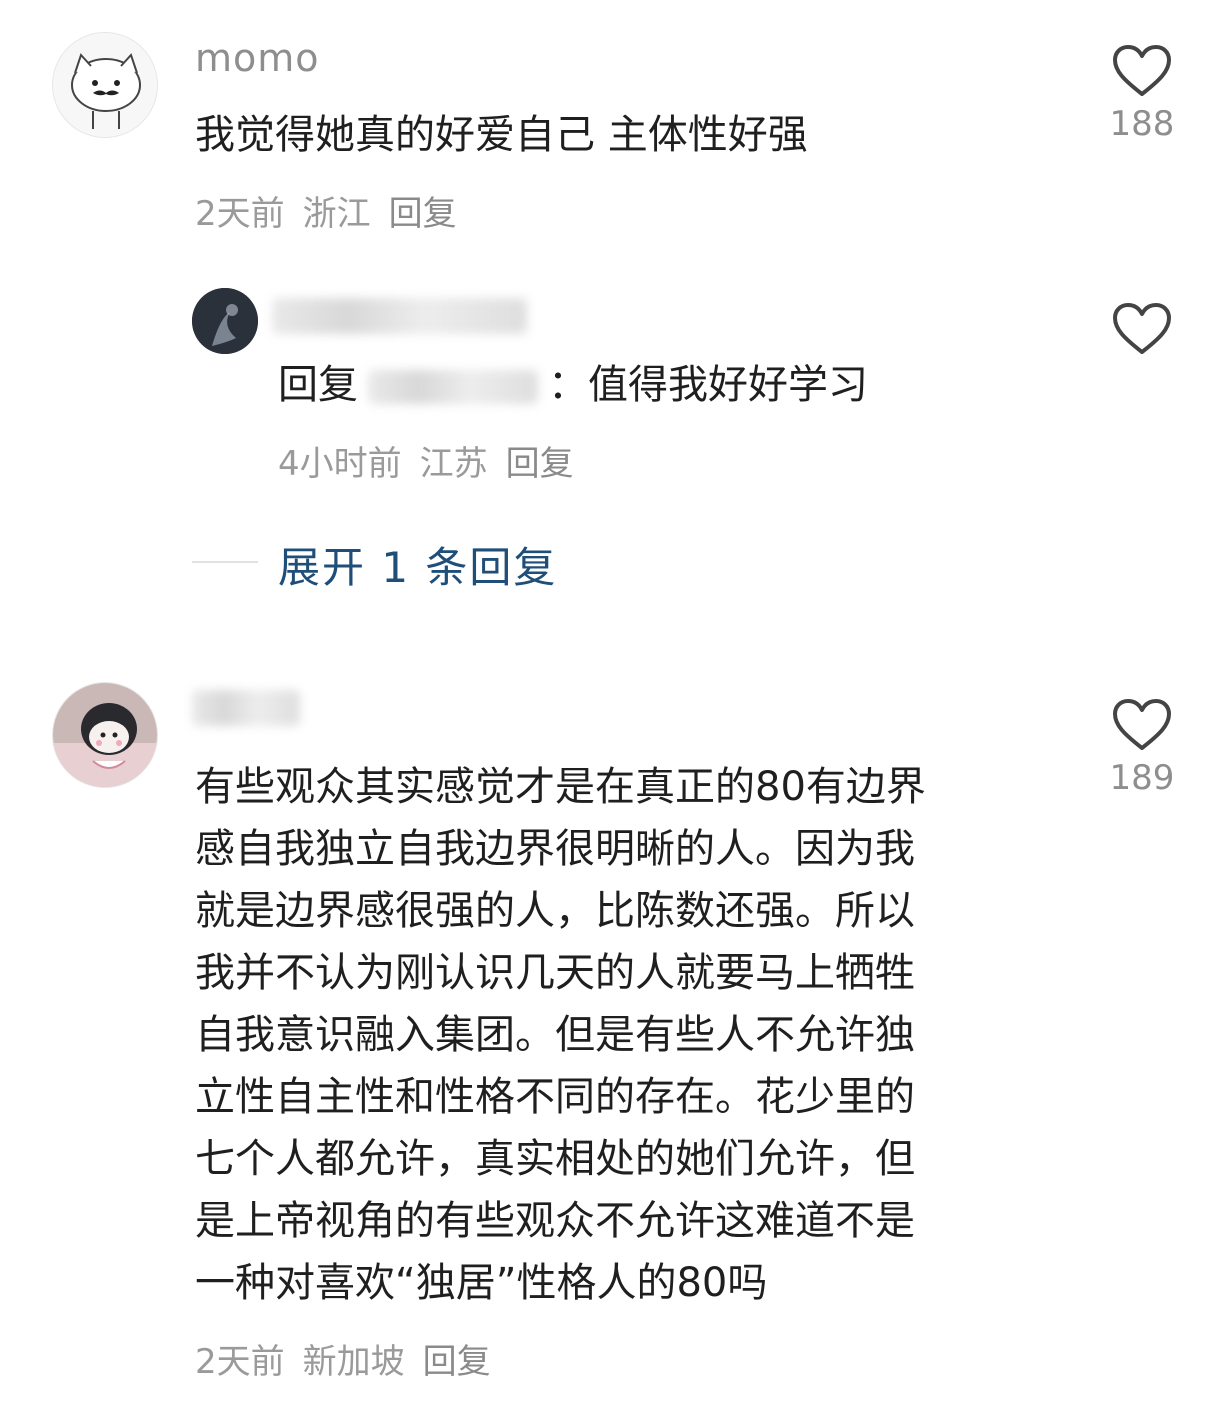 The image size is (1224, 1406). What do you see at coordinates (555, 973) in the screenshot?
I see `comment-line: 我并不认为刚认识几天的人就要马上牺牲` at bounding box center [555, 973].